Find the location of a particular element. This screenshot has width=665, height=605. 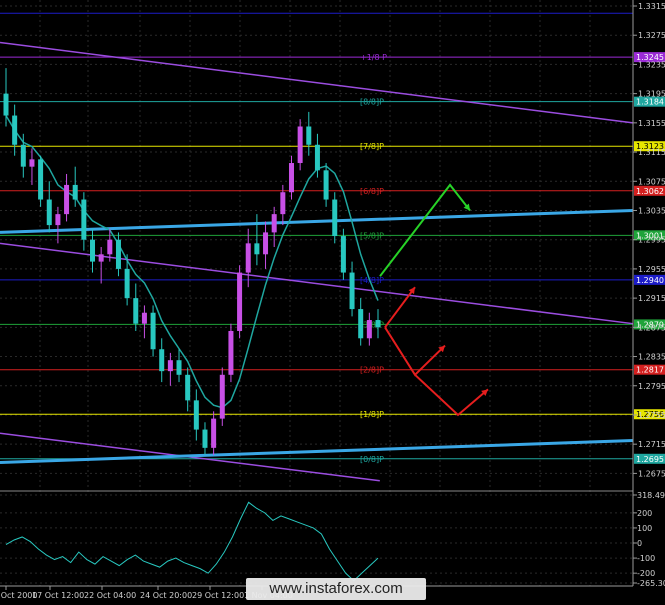

level-price-badge-text: 1.3184 is located at coordinates (650, 102).